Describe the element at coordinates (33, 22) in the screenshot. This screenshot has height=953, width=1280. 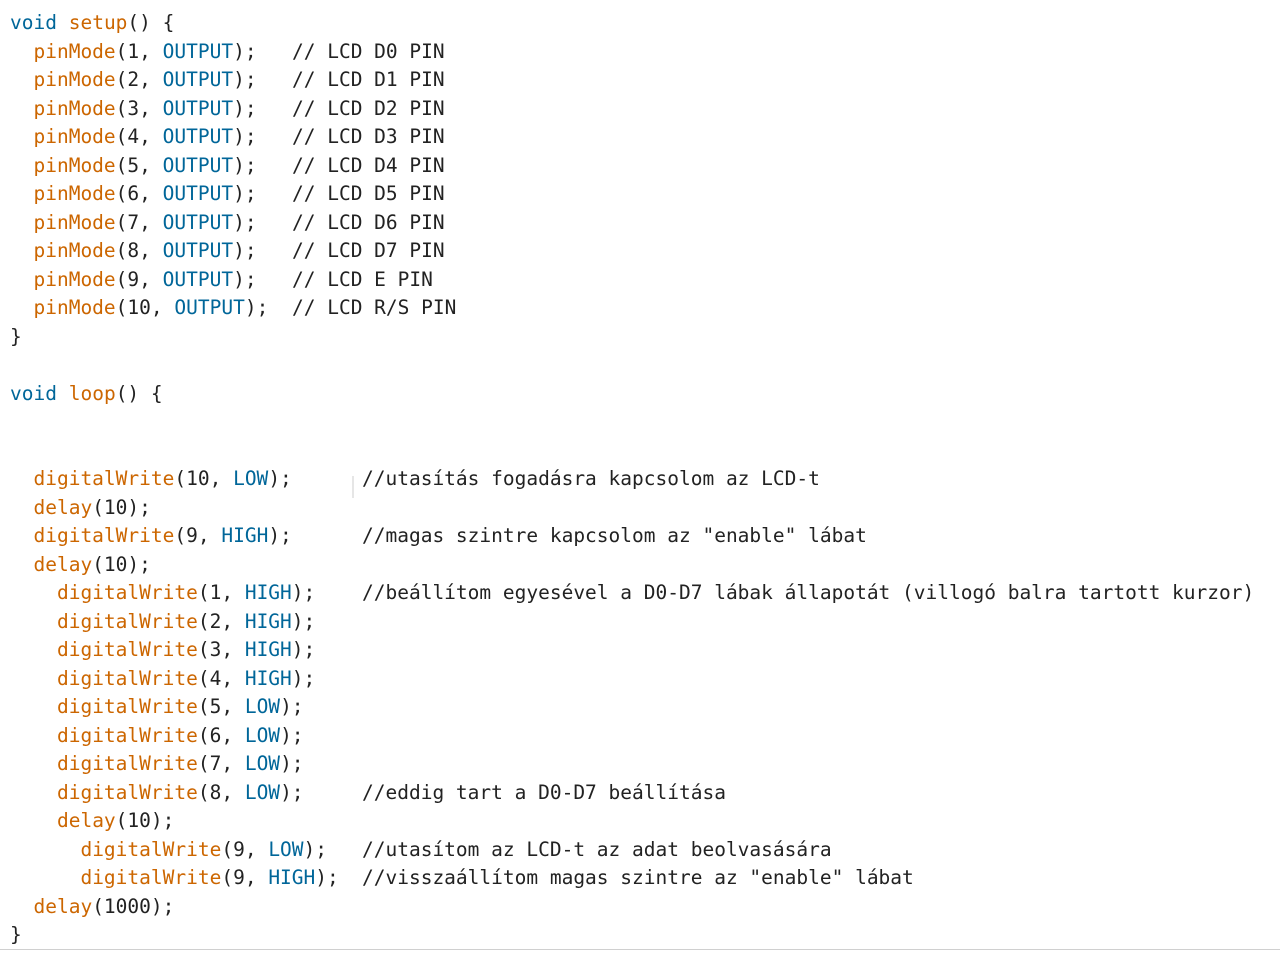
I see `code-constant-token: void` at that location.